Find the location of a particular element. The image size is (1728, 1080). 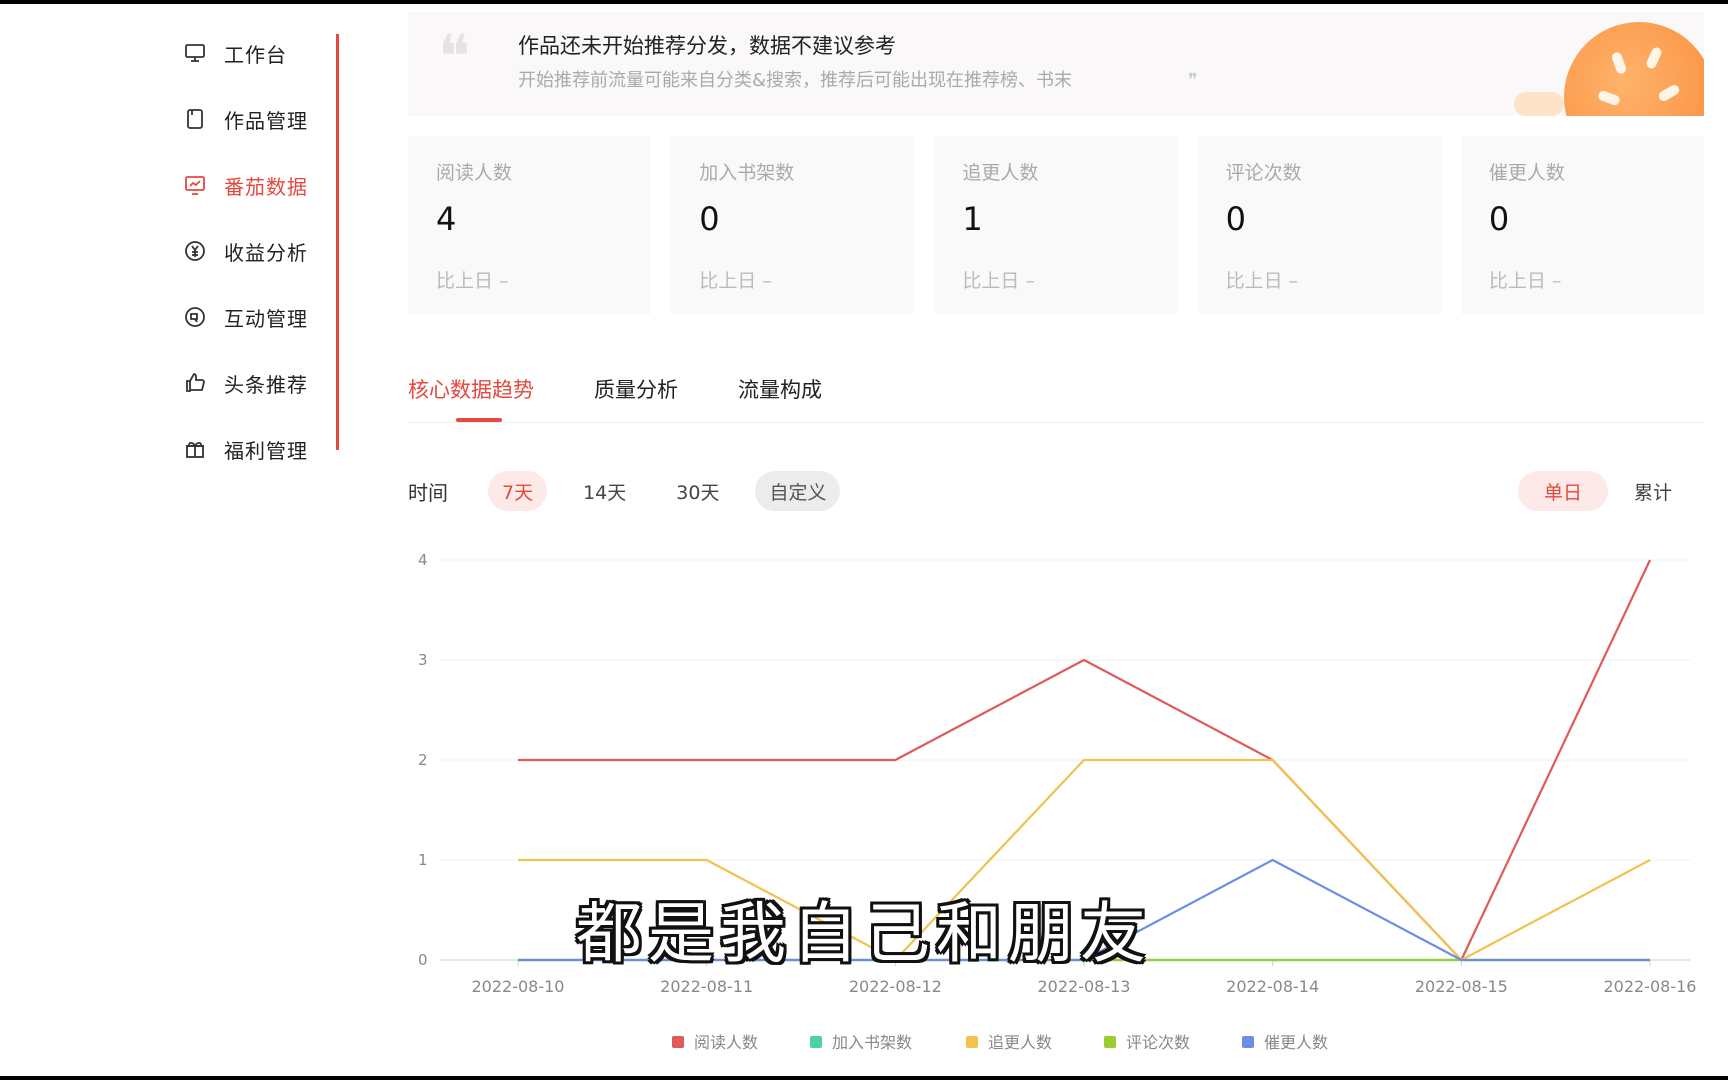

quote-icon: ❝ is located at coordinates (454, 57).